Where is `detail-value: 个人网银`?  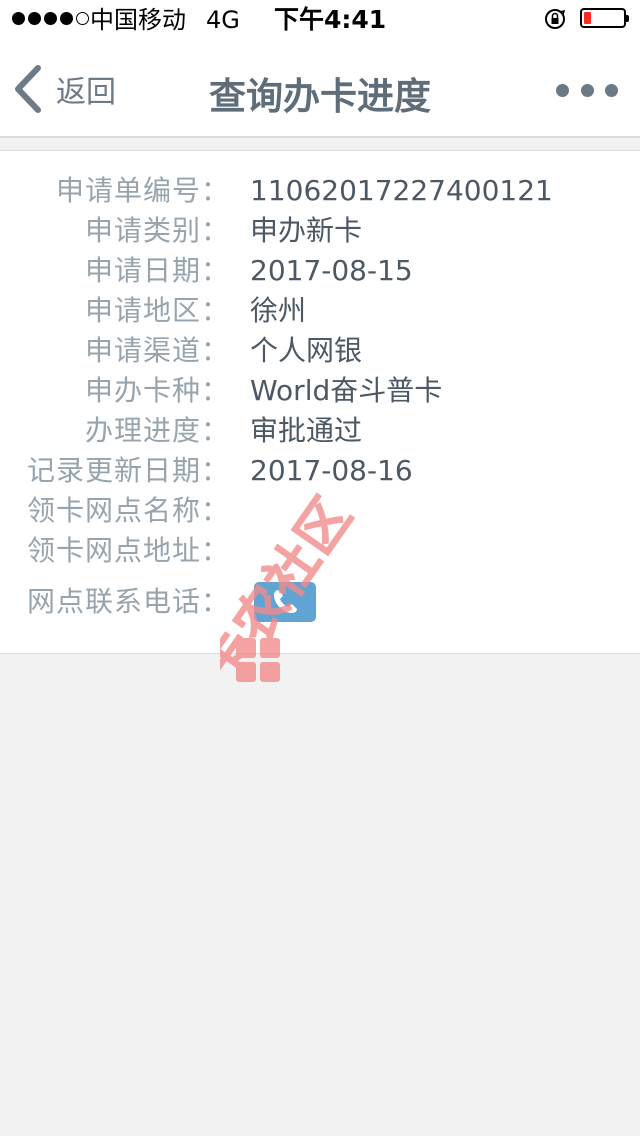
detail-value: 个人网银 is located at coordinates (306, 350).